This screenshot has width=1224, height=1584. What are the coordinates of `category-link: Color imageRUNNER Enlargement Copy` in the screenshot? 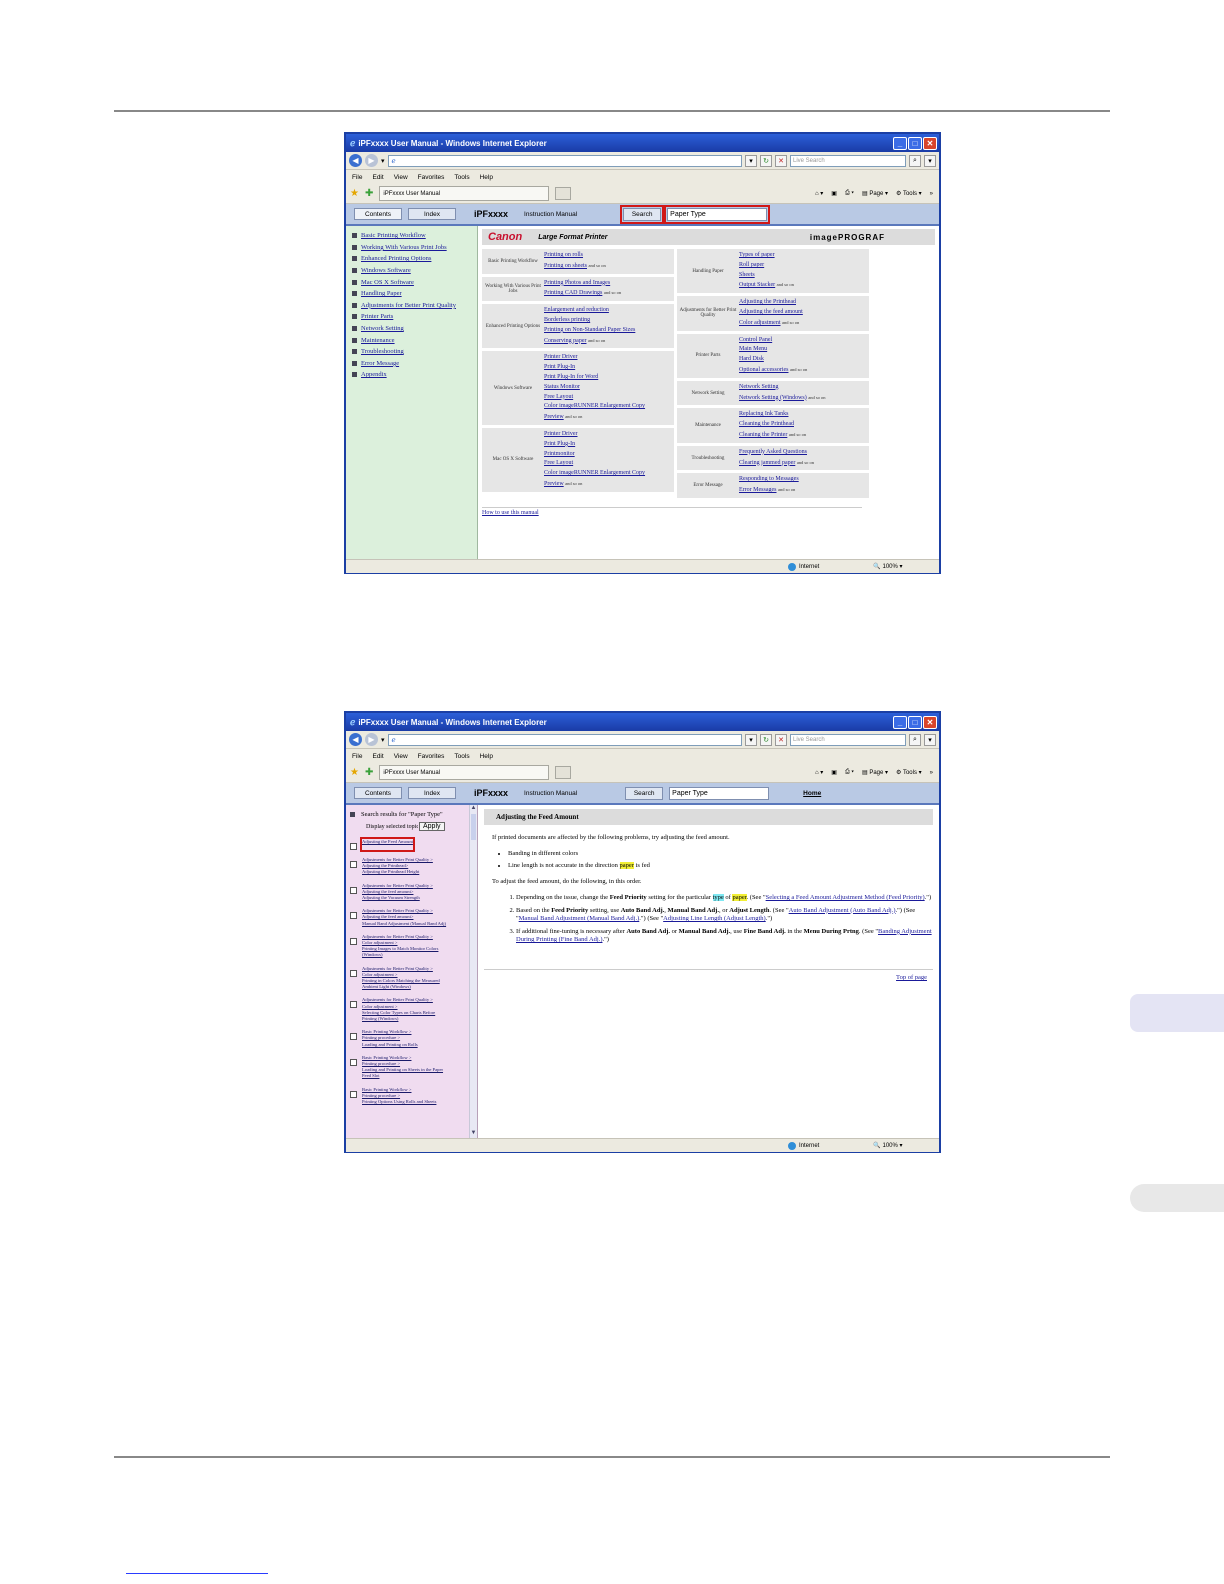 It's located at (594, 406).